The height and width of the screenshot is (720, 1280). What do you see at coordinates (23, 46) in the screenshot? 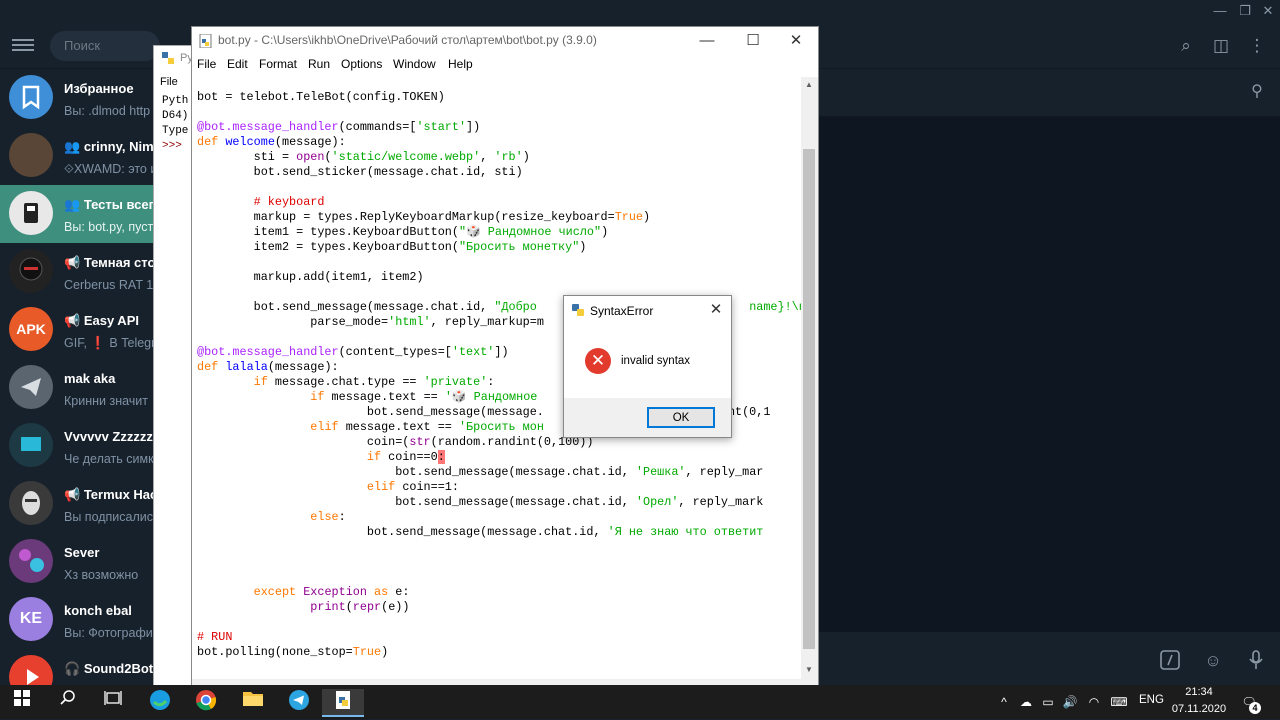
I see `menu-icon` at bounding box center [23, 46].